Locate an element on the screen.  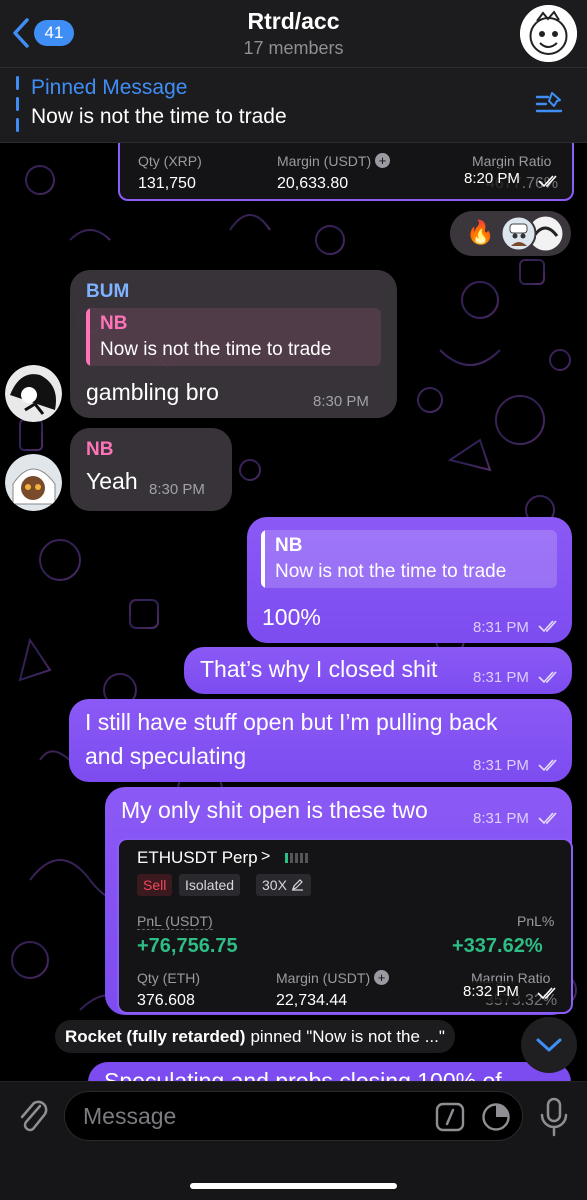
pnl-percent-label: PnL% is located at coordinates (536, 921).